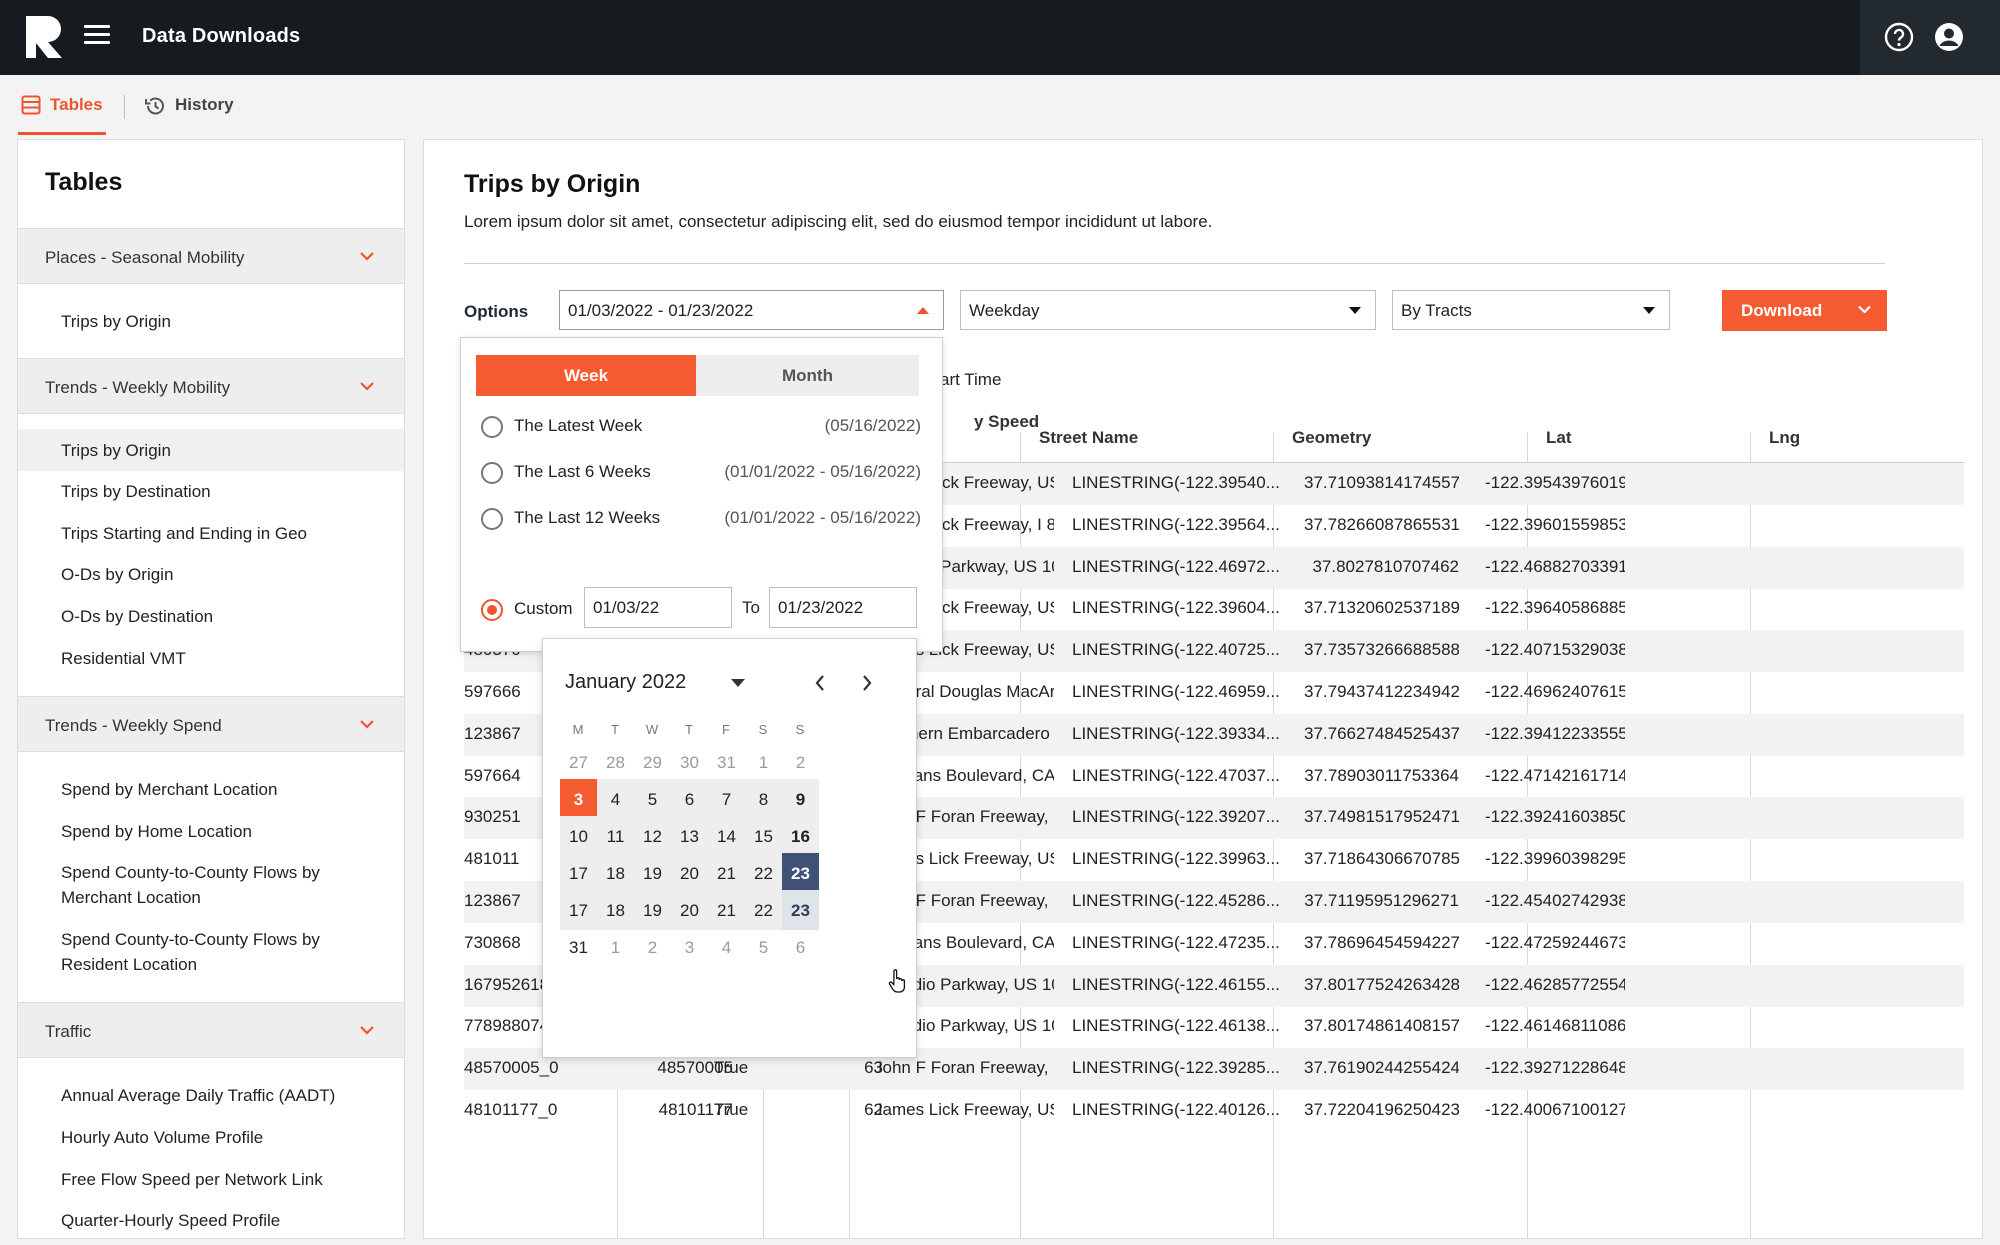 The height and width of the screenshot is (1245, 2000). Describe the element at coordinates (1555, 1026) in the screenshot. I see `cell-lng: -122.4614681108687` at that location.